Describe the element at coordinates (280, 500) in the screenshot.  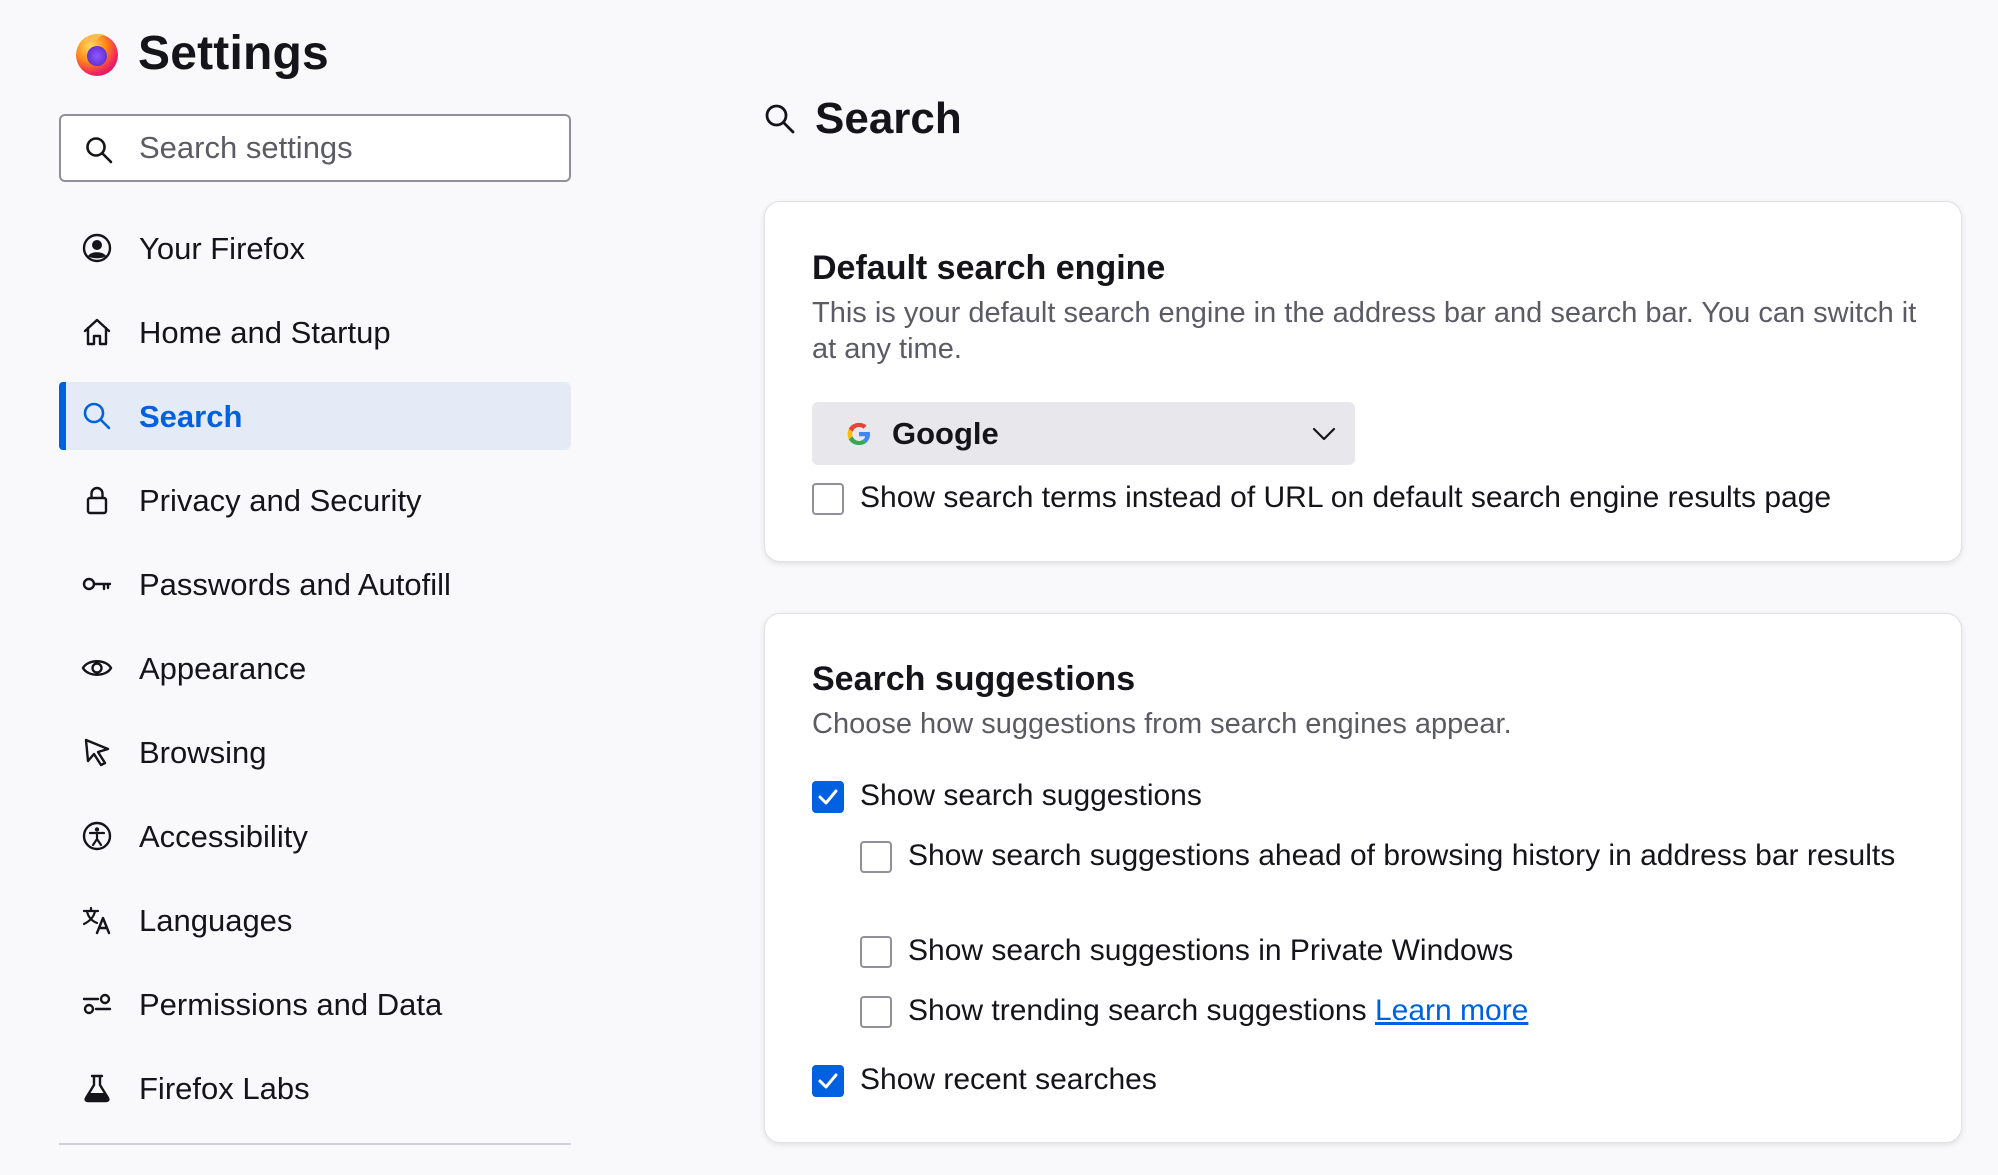
I see `sidebar-item-label: Privacy and Security` at that location.